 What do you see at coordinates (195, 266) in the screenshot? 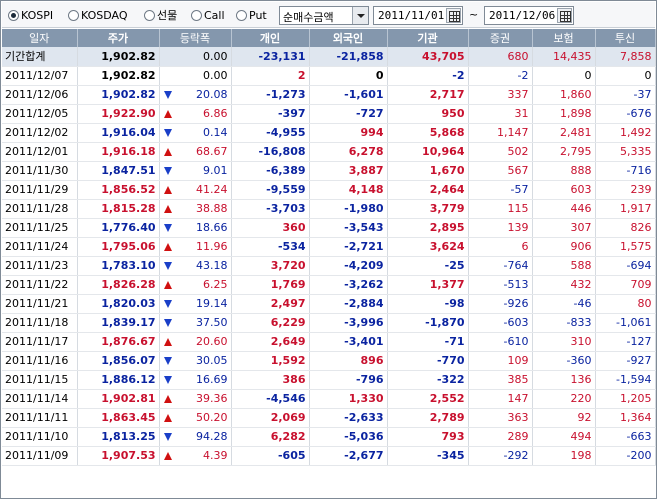
I see `change-cell: 43.18` at bounding box center [195, 266].